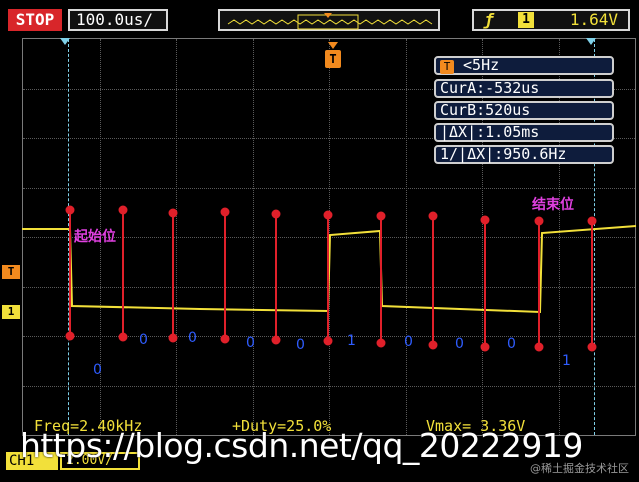 This screenshot has height=482, width=639. Describe the element at coordinates (481, 65) in the screenshot. I see `trigger-frequency-value: <5Hz` at that location.